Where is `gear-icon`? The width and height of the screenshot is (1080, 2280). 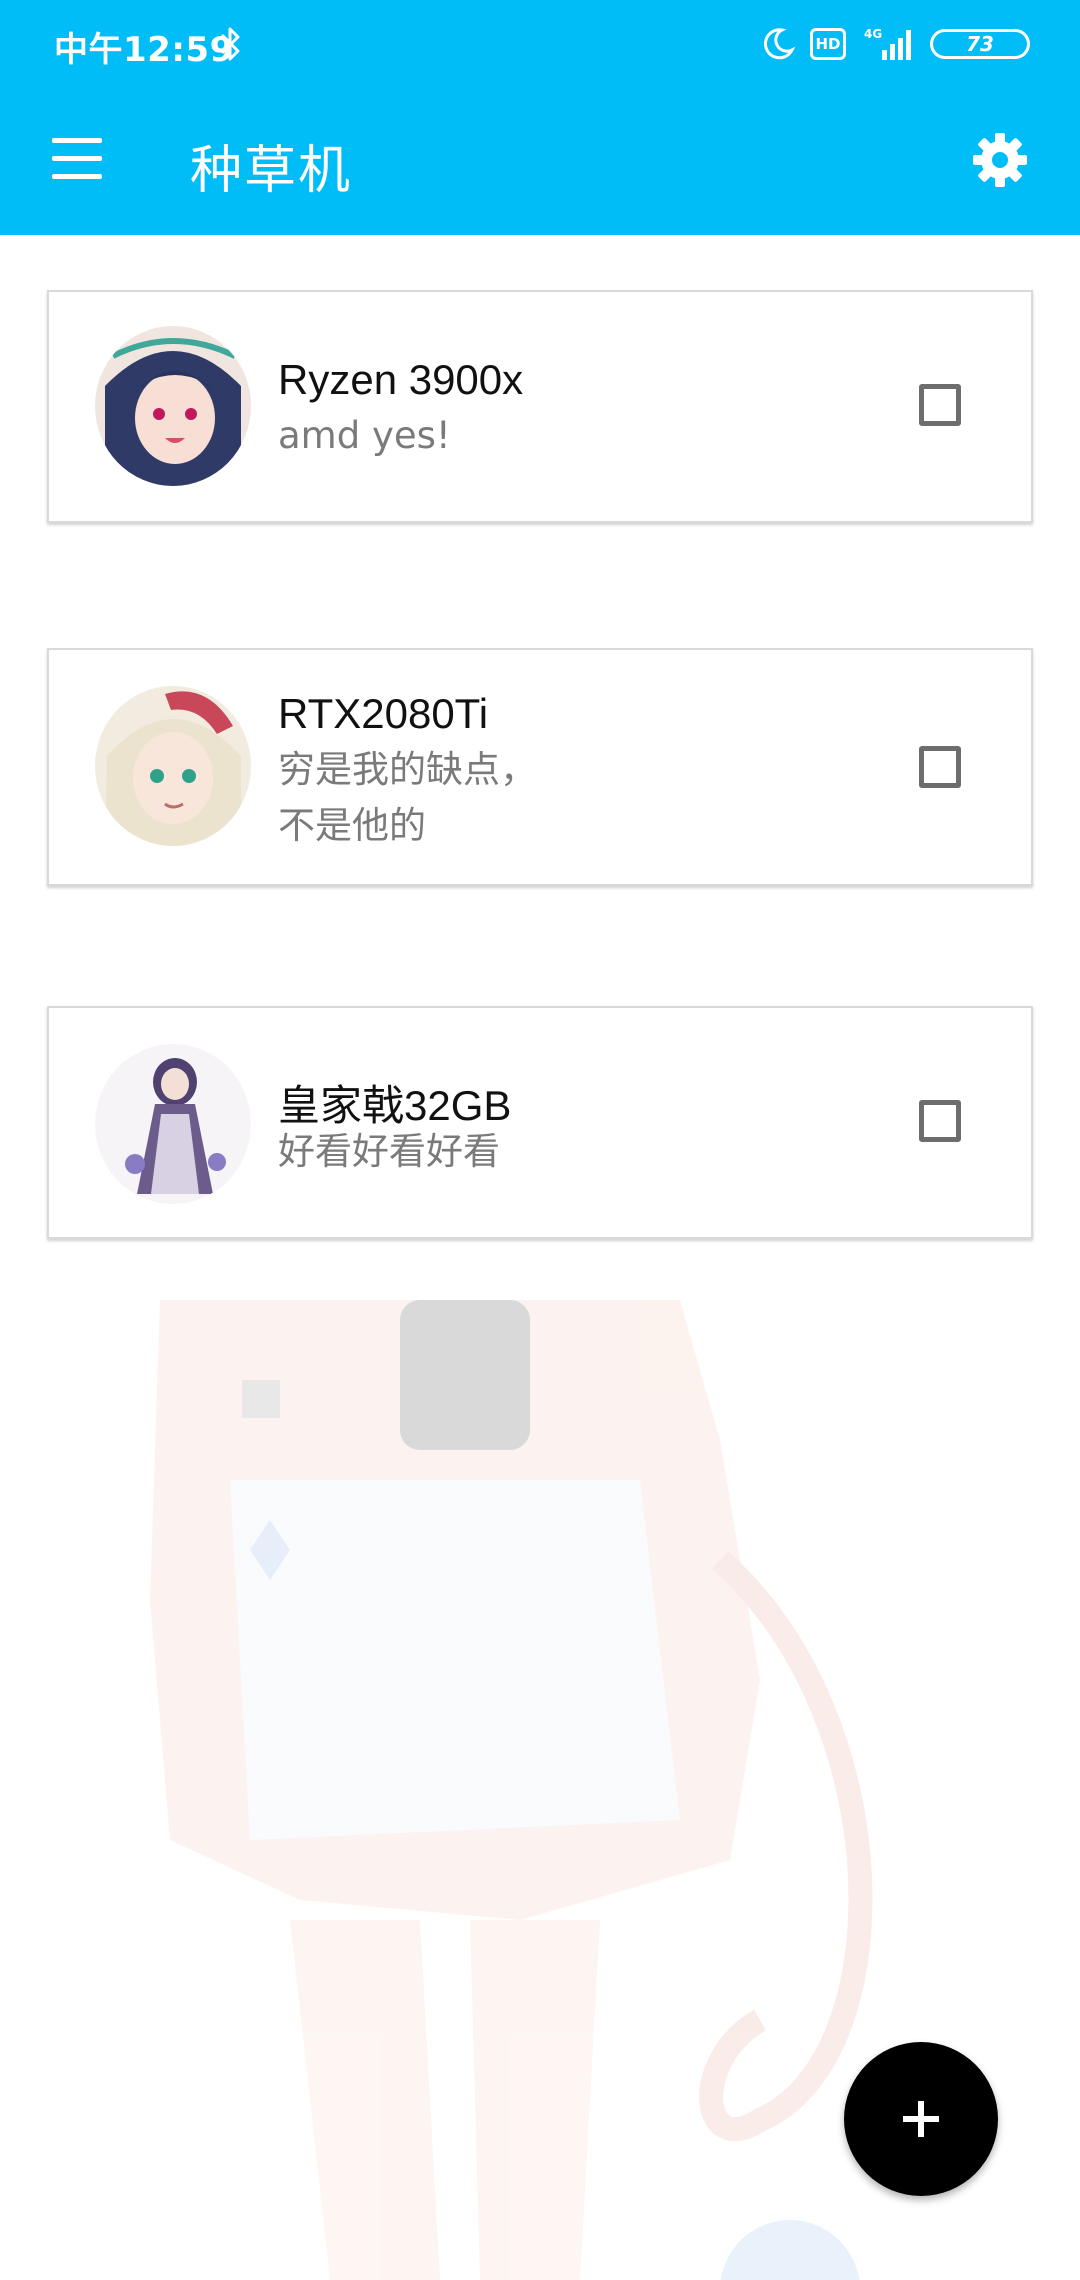 gear-icon is located at coordinates (1000, 160).